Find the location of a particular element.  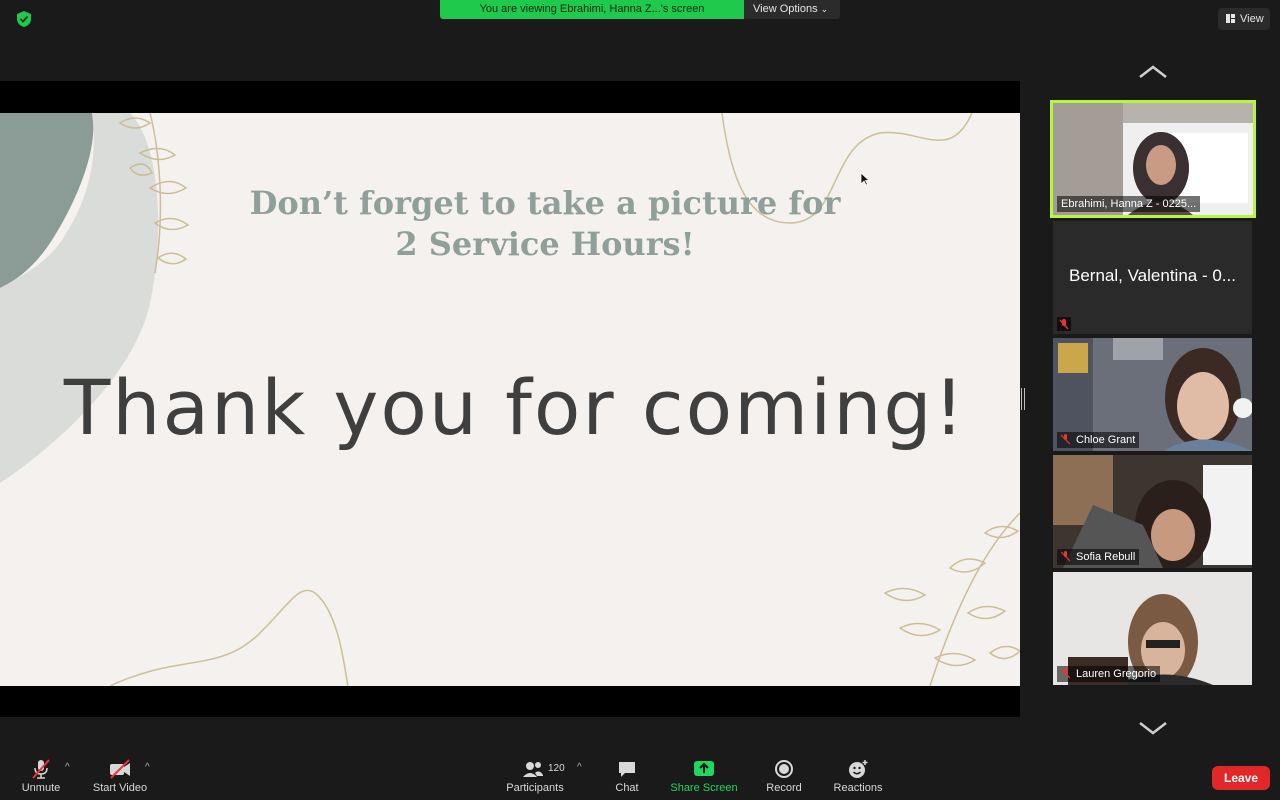

record-label: Record is located at coordinates (784, 788).